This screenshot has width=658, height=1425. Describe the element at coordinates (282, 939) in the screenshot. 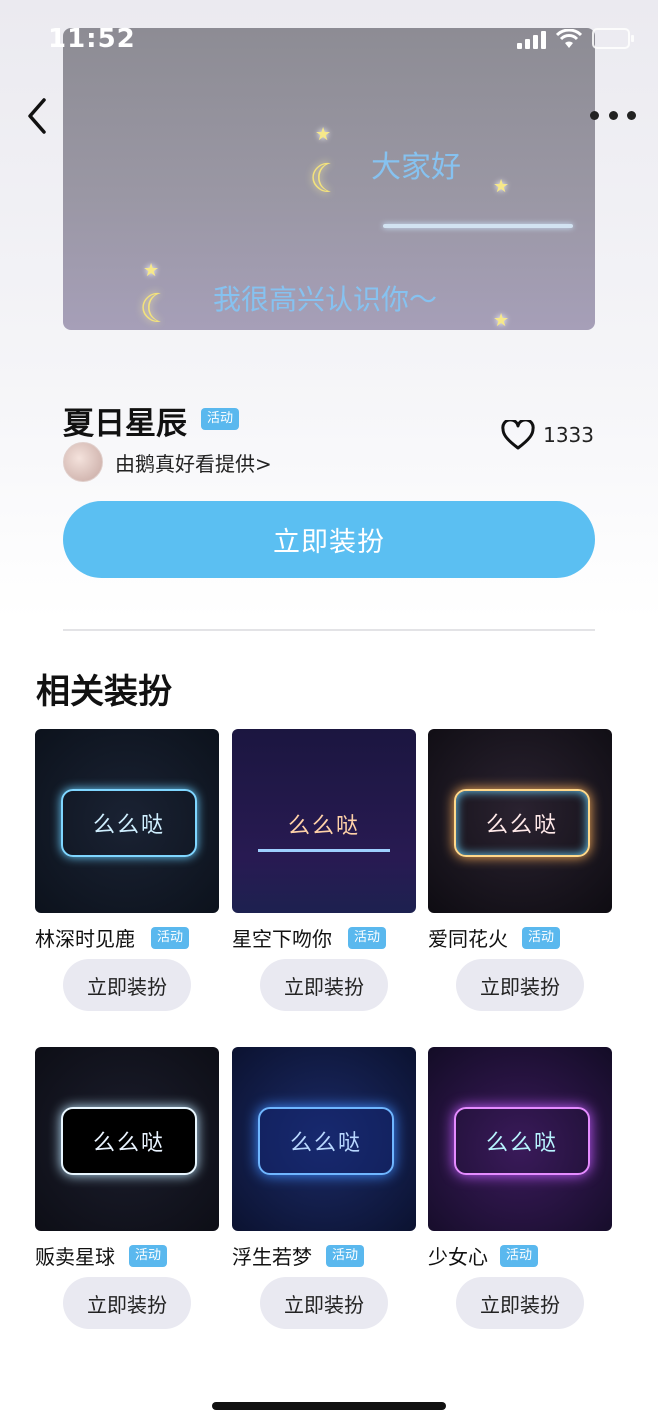

I see `related-card-name: 星空下吻你` at that location.